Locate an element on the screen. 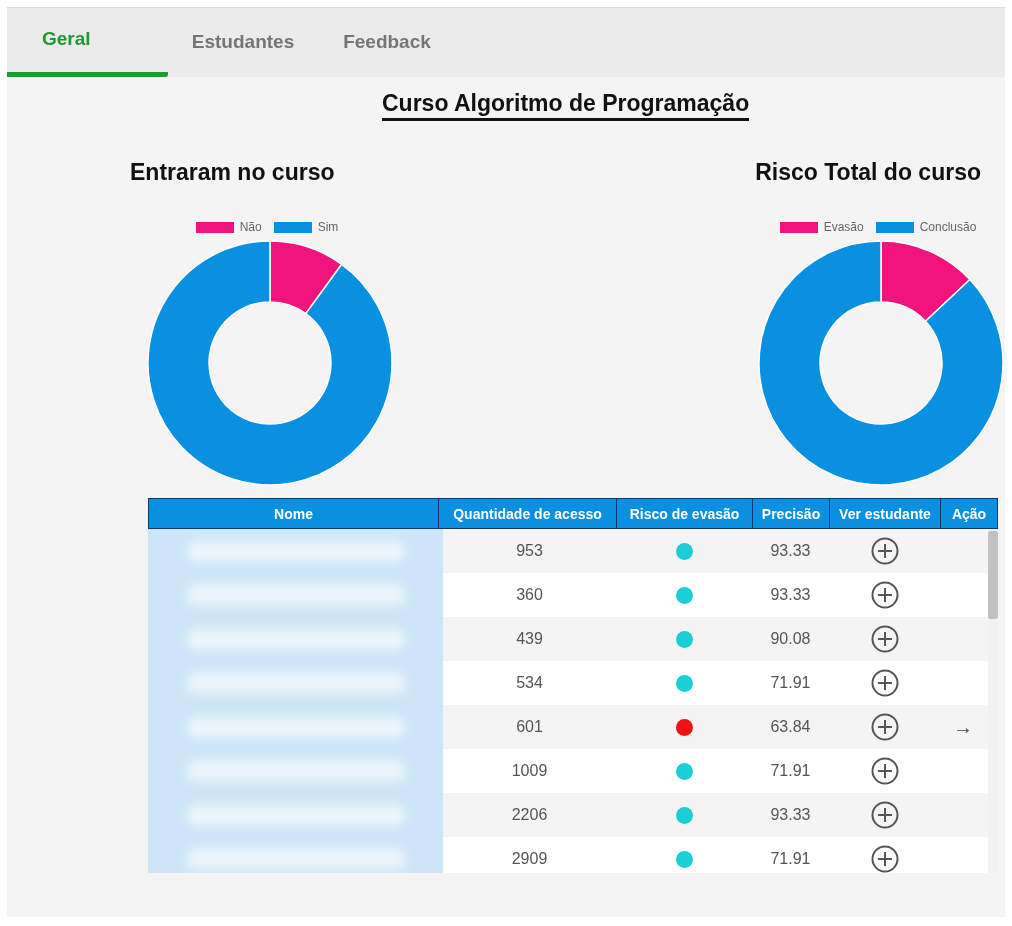 This screenshot has width=1012, height=926. tab: Estudantes is located at coordinates (243, 42).